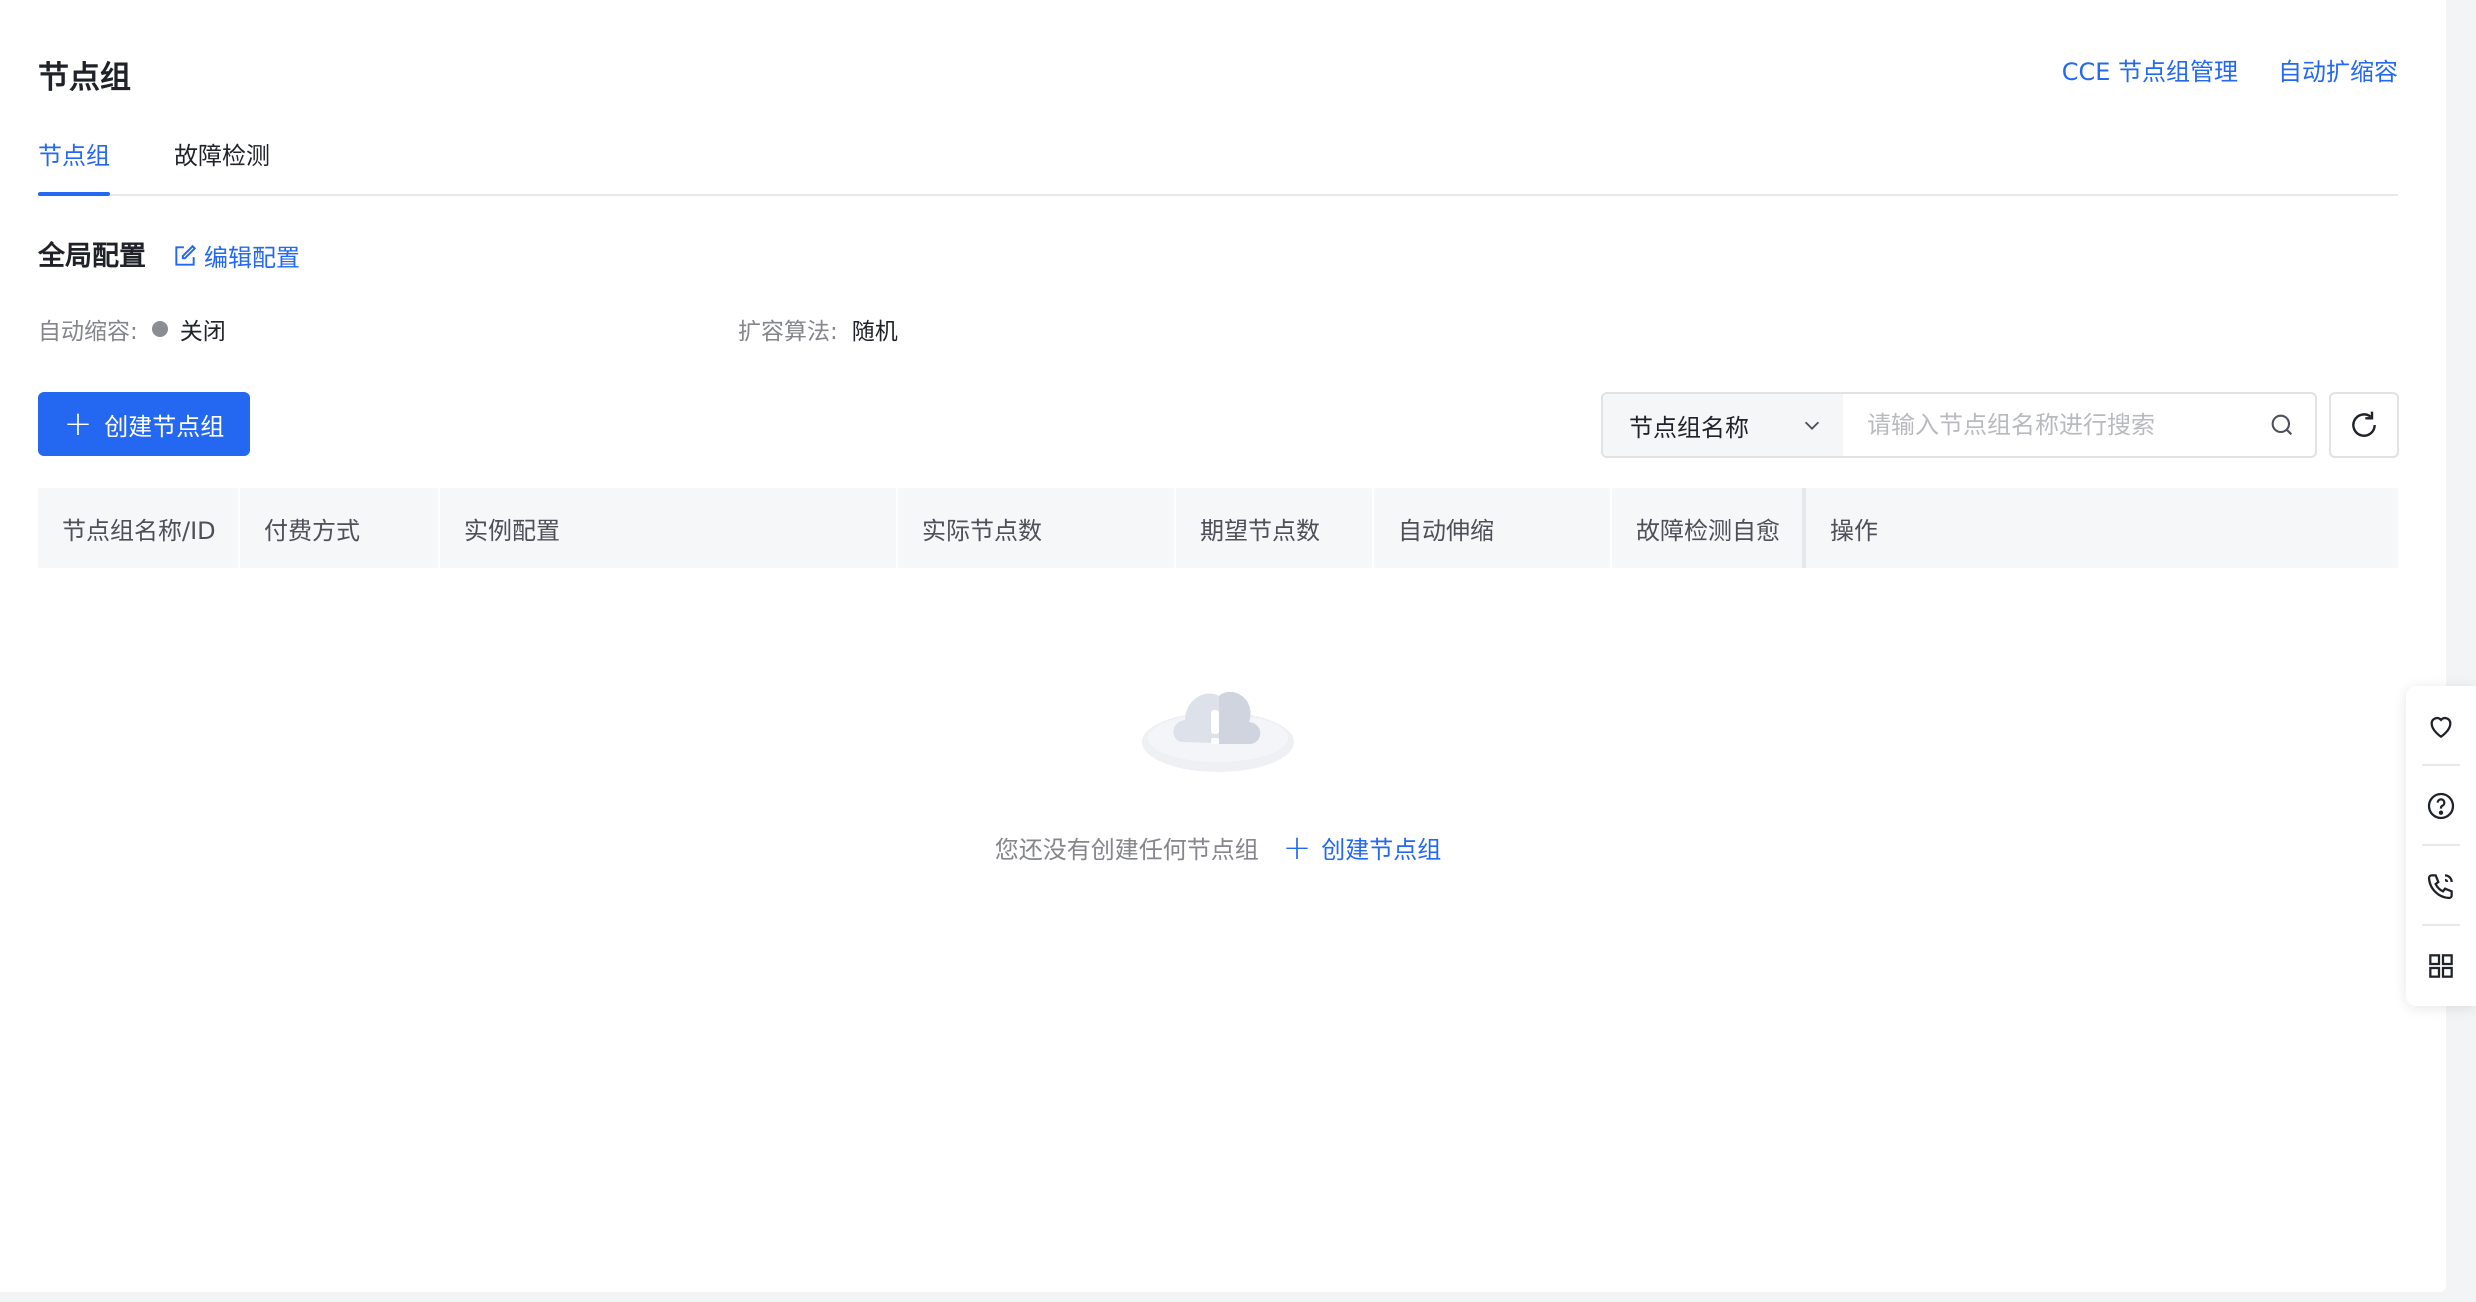 This screenshot has width=2476, height=1302. What do you see at coordinates (1709, 528) in the screenshot?
I see `column-header-fault-healing: 故障检测自愈` at bounding box center [1709, 528].